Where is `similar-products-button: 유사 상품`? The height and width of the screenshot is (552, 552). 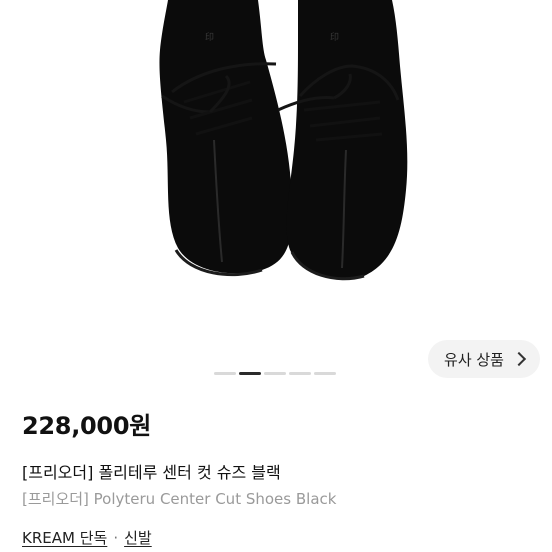 similar-products-button: 유사 상품 is located at coordinates (484, 359).